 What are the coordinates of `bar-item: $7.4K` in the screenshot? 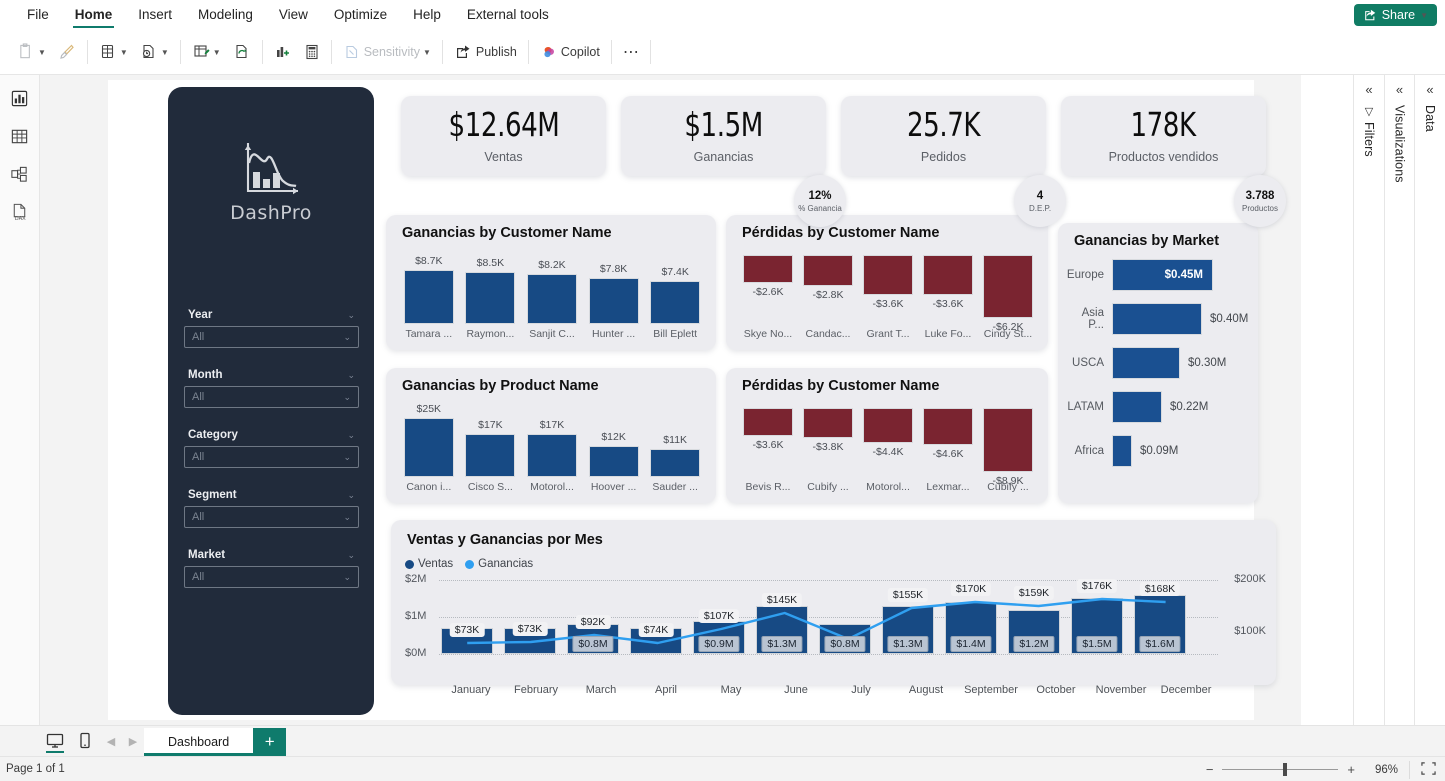 It's located at (675, 295).